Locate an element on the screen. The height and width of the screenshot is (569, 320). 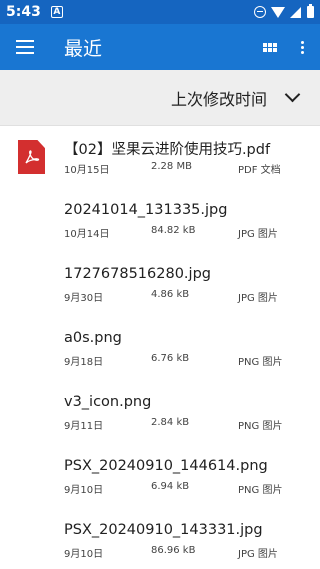
file-size: 6.94 kB is located at coordinates (170, 486).